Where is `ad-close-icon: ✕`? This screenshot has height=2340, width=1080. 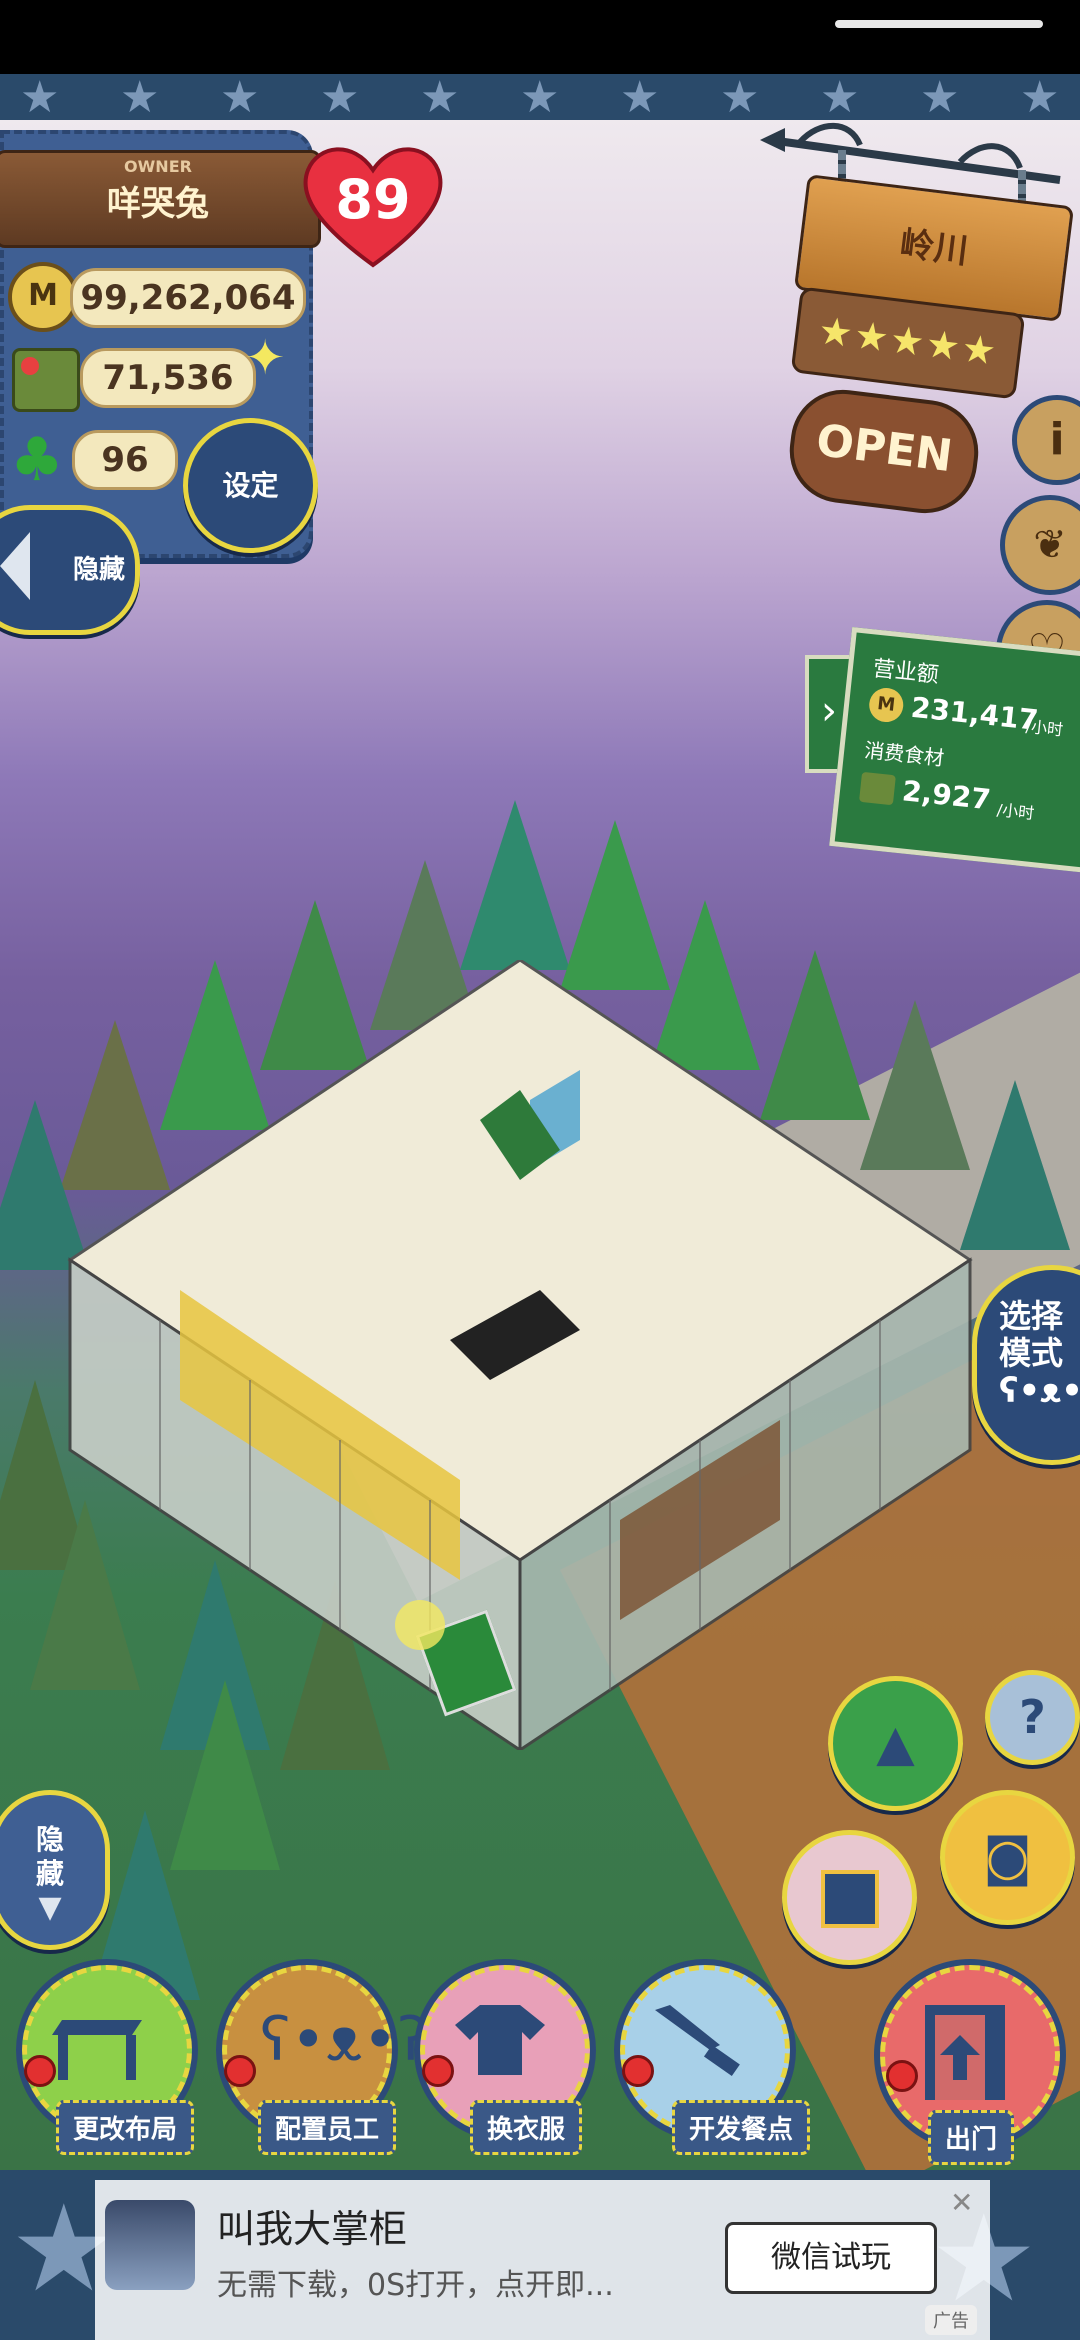
ad-close-icon: ✕ is located at coordinates (961, 2202).